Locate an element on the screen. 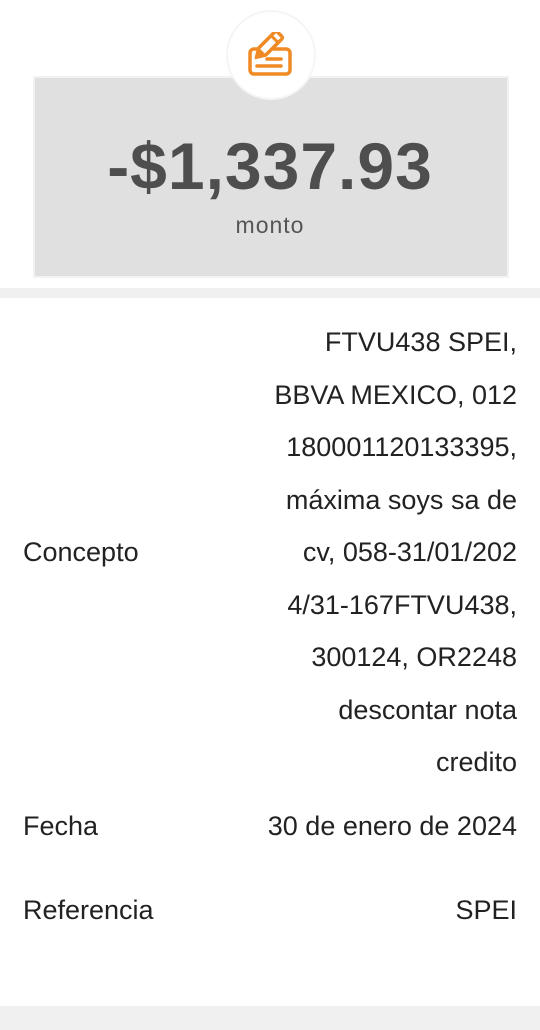  concepto-line: cv, 058-31/01/202 is located at coordinates (409, 552).